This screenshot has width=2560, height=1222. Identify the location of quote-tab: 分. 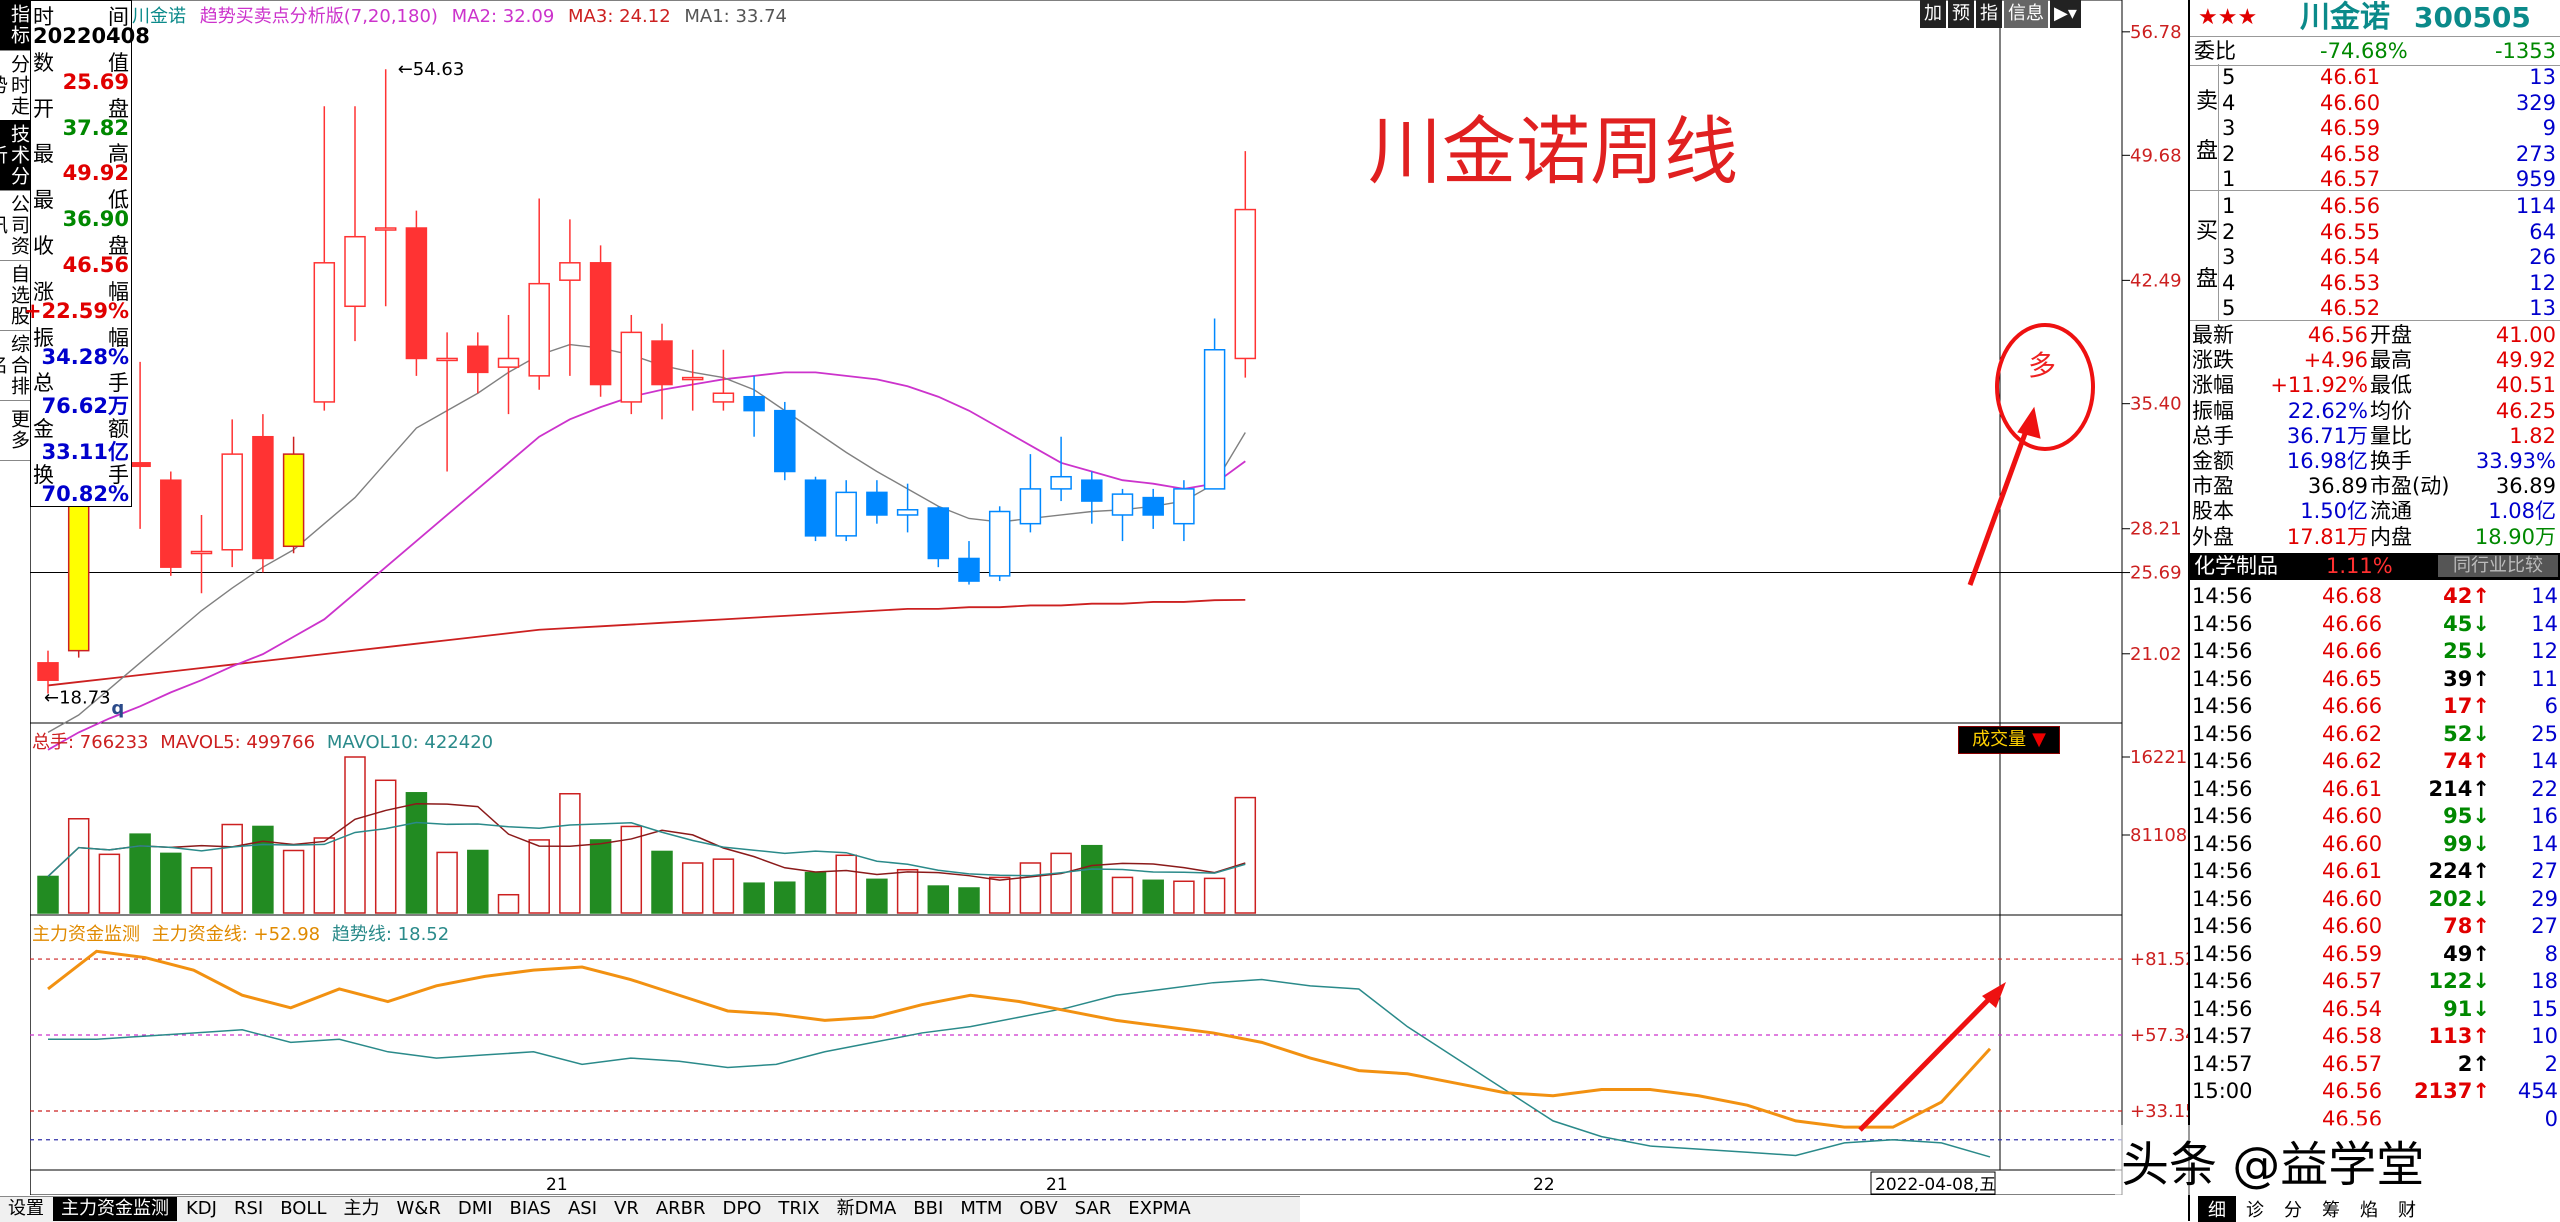
(2293, 1209).